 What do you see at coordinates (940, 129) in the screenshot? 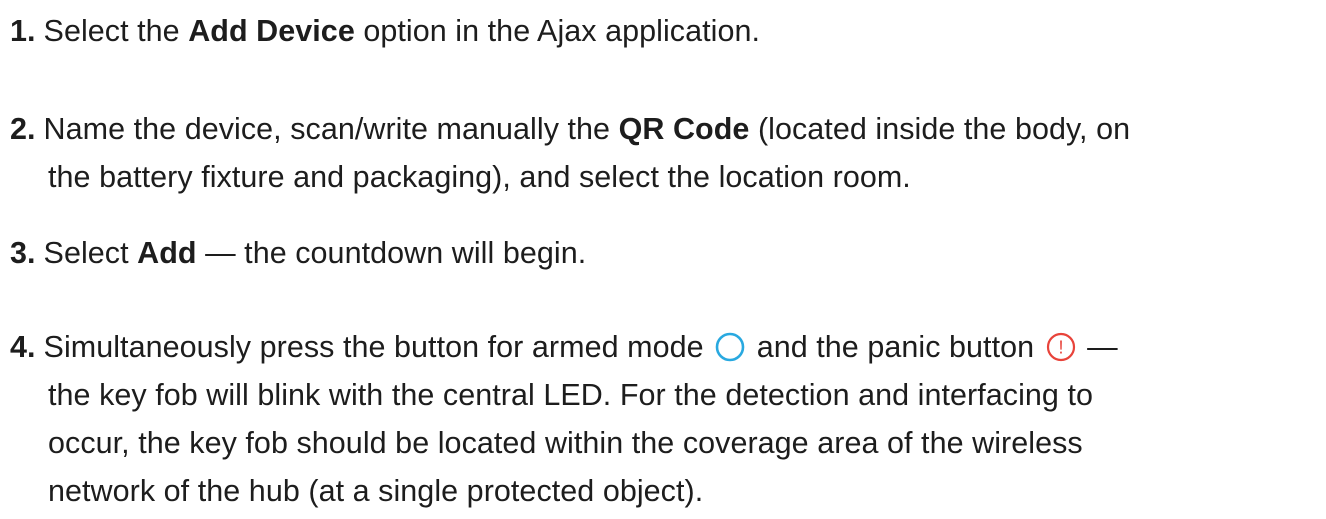
I see `step-text: (located inside the body, on` at bounding box center [940, 129].